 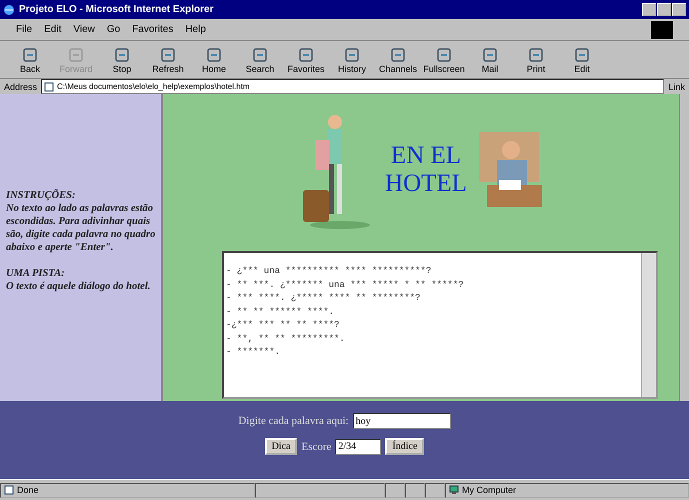 I want to click on address-field: C:\Meus documentos\elo\elo_help\exemplos\hotel.htm, so click(x=352, y=86).